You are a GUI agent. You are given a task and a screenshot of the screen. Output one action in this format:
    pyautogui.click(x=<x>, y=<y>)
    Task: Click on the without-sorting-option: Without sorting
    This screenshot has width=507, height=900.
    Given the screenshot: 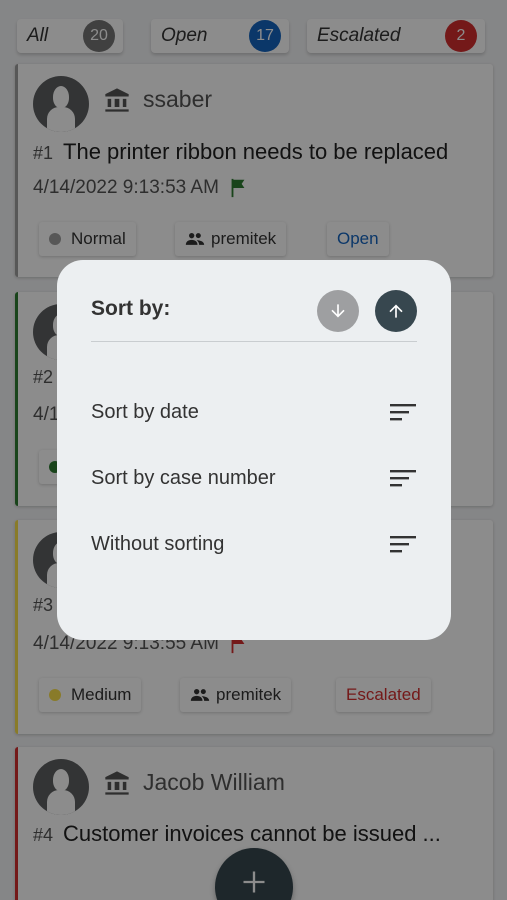 What is the action you would take?
    pyautogui.click(x=254, y=544)
    